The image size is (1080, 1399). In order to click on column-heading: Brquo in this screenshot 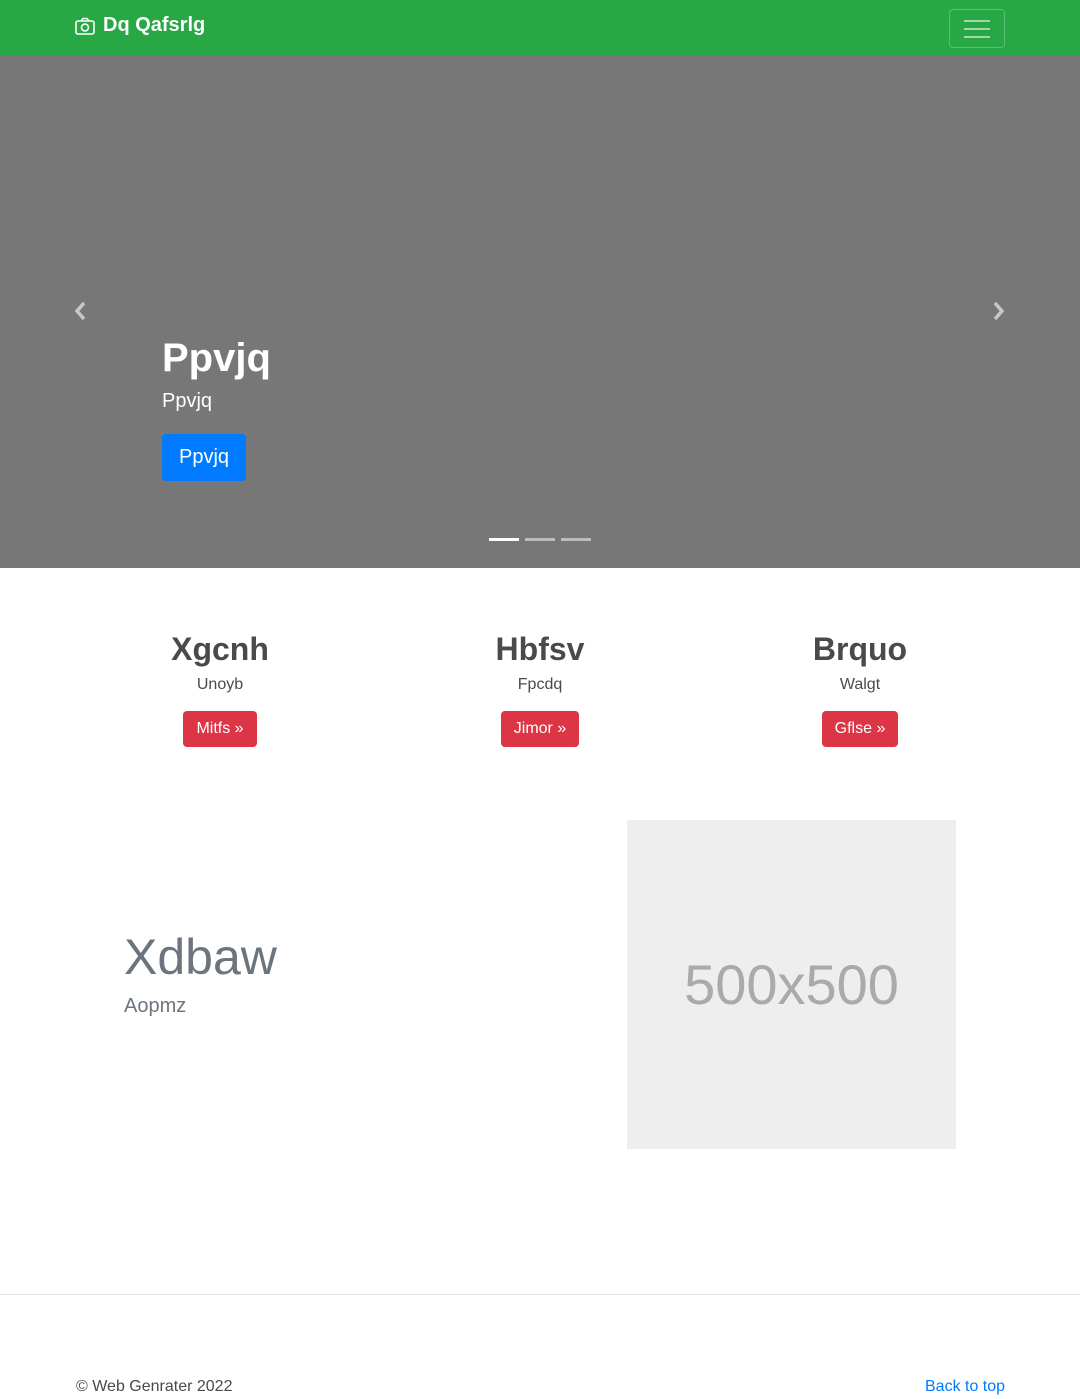, I will do `click(860, 649)`.